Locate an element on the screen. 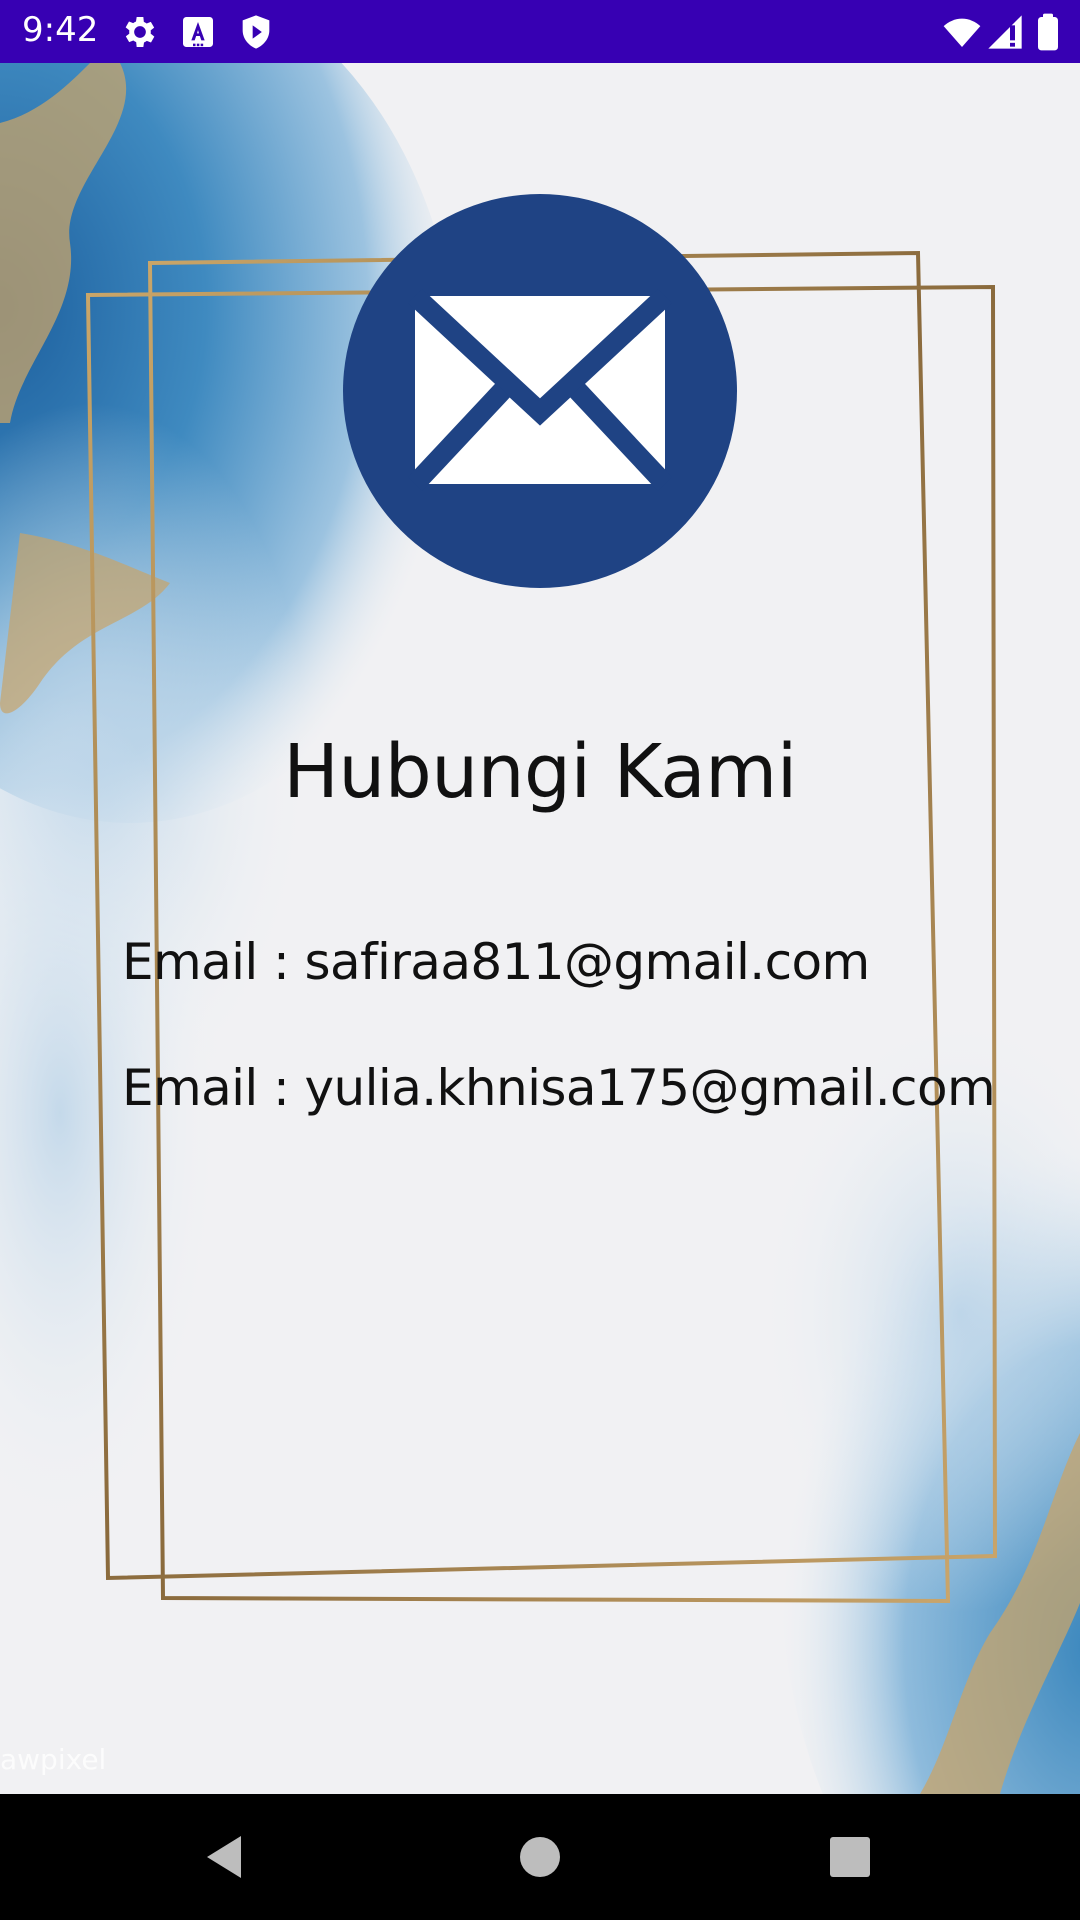 This screenshot has width=1080, height=1920. page-title: Hubungi Kami is located at coordinates (540, 772).